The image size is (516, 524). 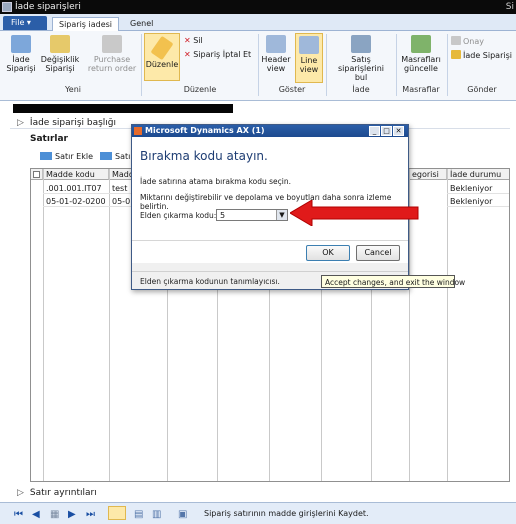 I want to click on add-line-button: Satır Ekle, so click(x=66, y=156).